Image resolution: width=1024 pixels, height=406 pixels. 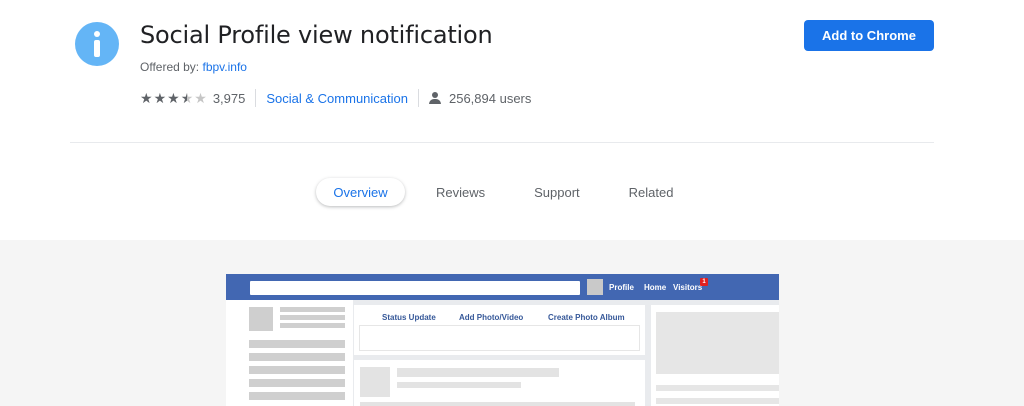 I want to click on header-divider, so click(x=502, y=142).